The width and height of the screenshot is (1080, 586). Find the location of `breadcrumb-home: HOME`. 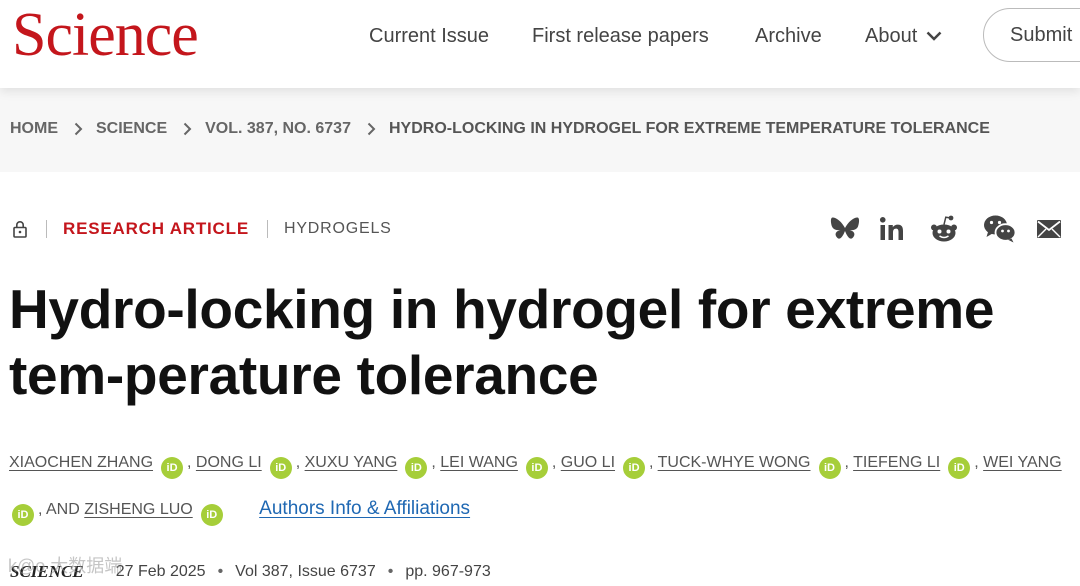

breadcrumb-home: HOME is located at coordinates (34, 129).